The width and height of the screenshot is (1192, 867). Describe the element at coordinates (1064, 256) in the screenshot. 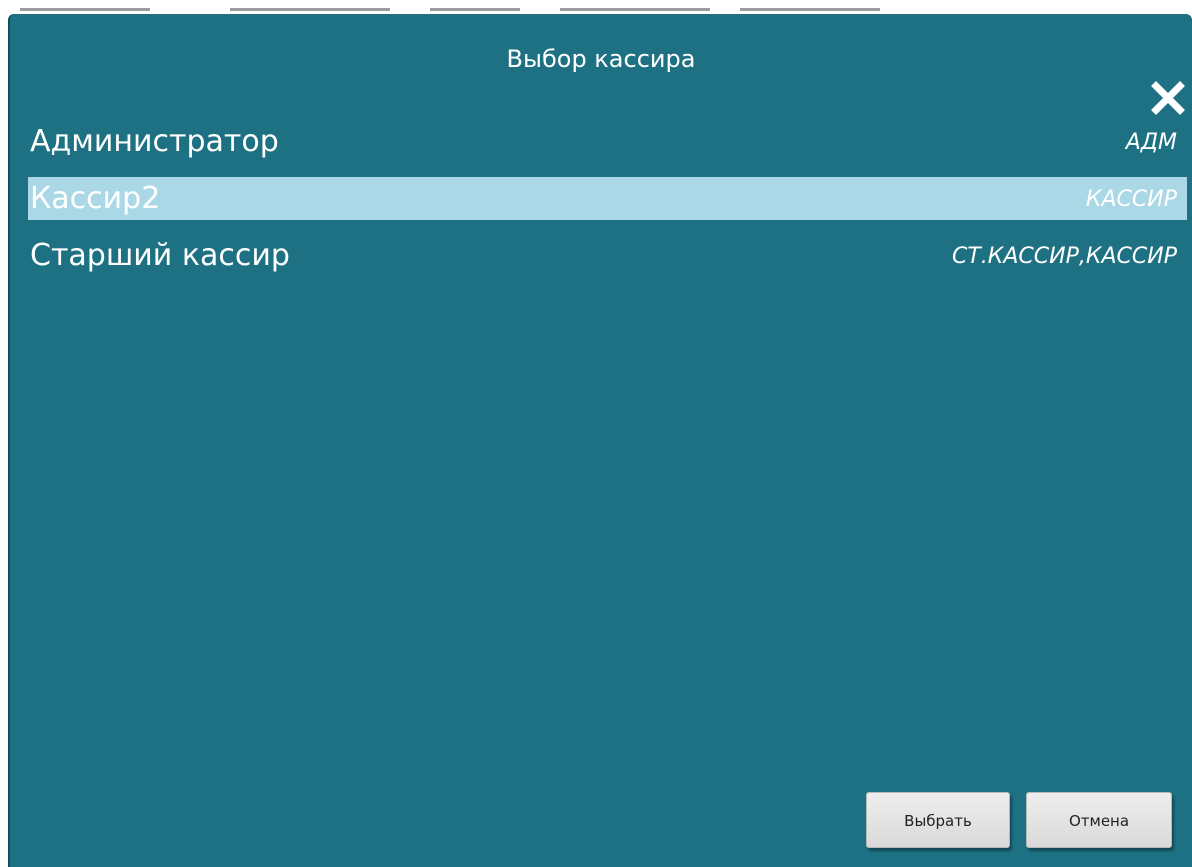

I see `cashier-role: СТ.КАССИР,КАССИР` at that location.